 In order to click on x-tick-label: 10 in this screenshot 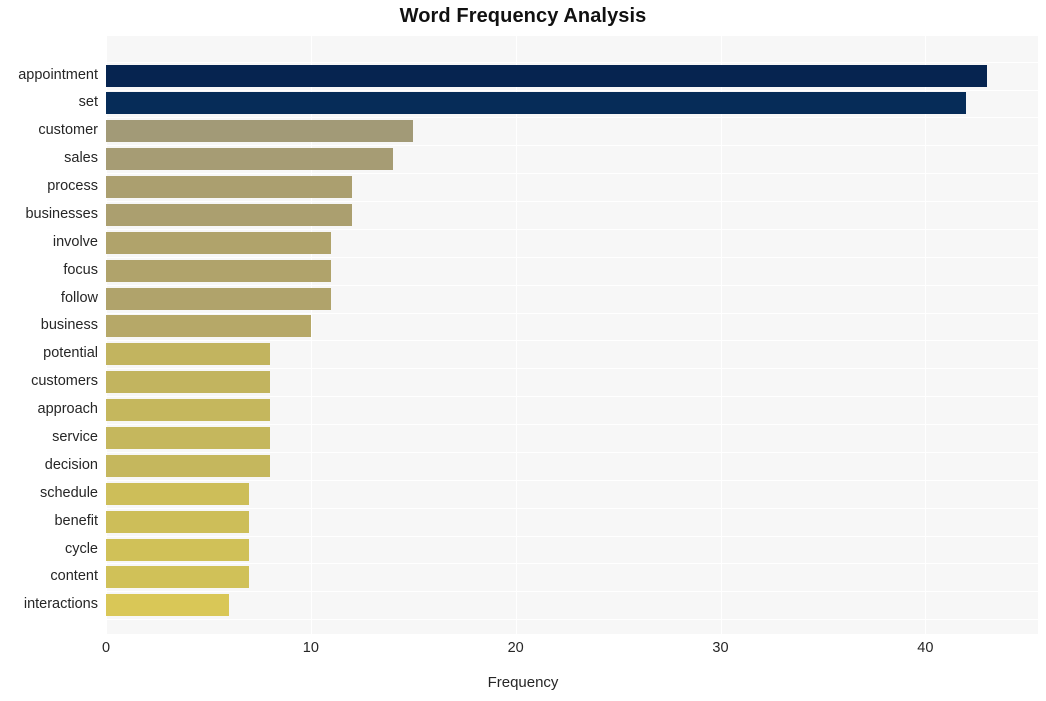, I will do `click(310, 648)`.